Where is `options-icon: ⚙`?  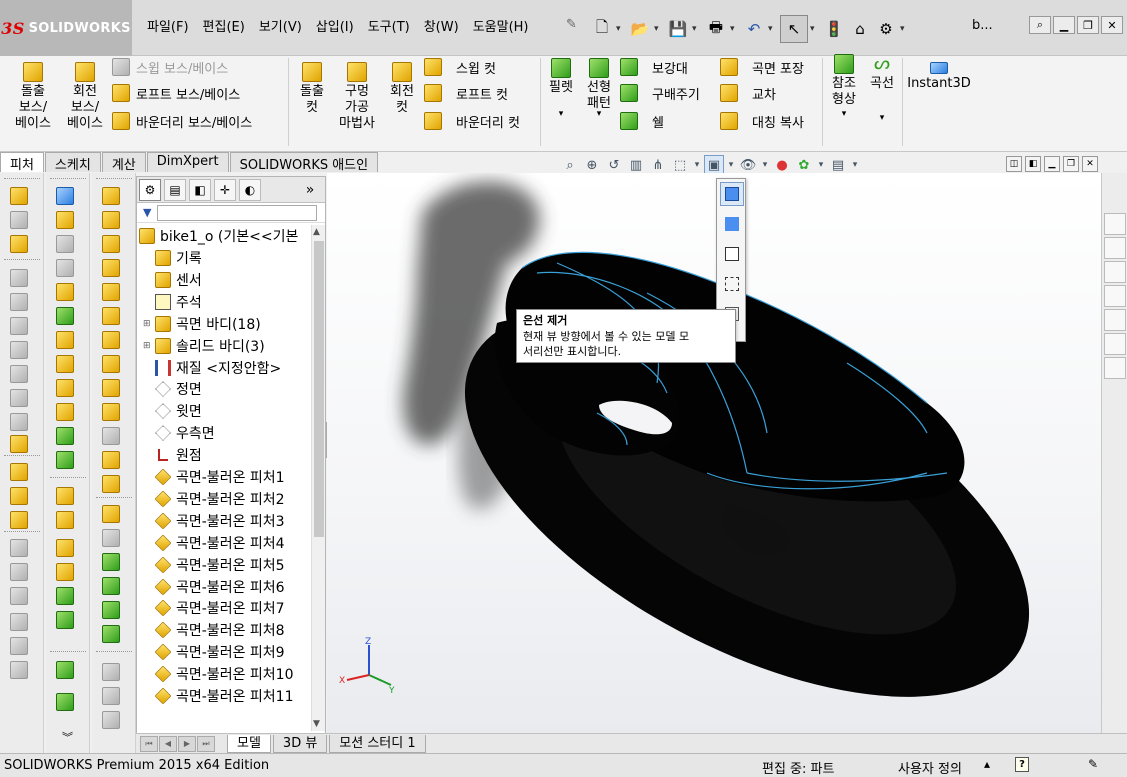 options-icon: ⚙ is located at coordinates (886, 29).